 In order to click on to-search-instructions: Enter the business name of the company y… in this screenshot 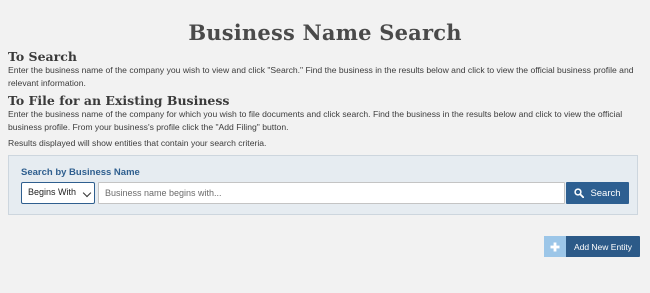, I will do `click(321, 76)`.